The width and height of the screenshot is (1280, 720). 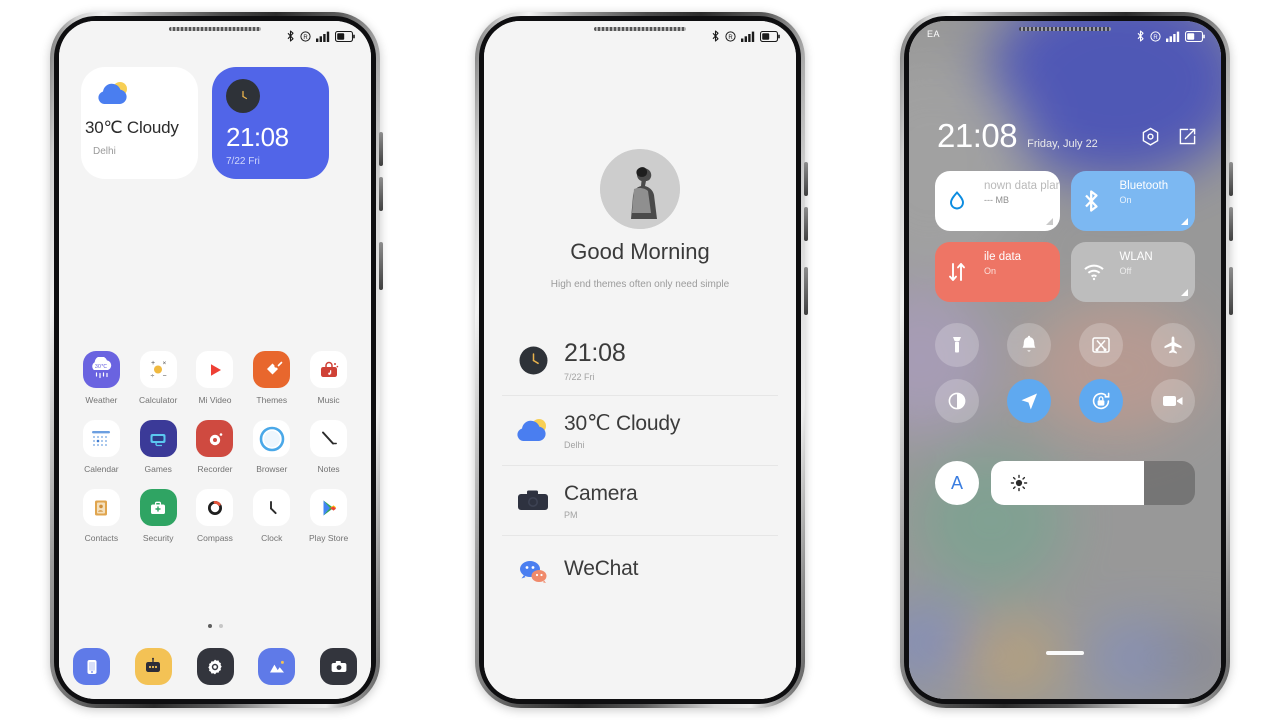 I want to click on list-item-clock: 21:08 7/22 Fri, so click(x=640, y=361).